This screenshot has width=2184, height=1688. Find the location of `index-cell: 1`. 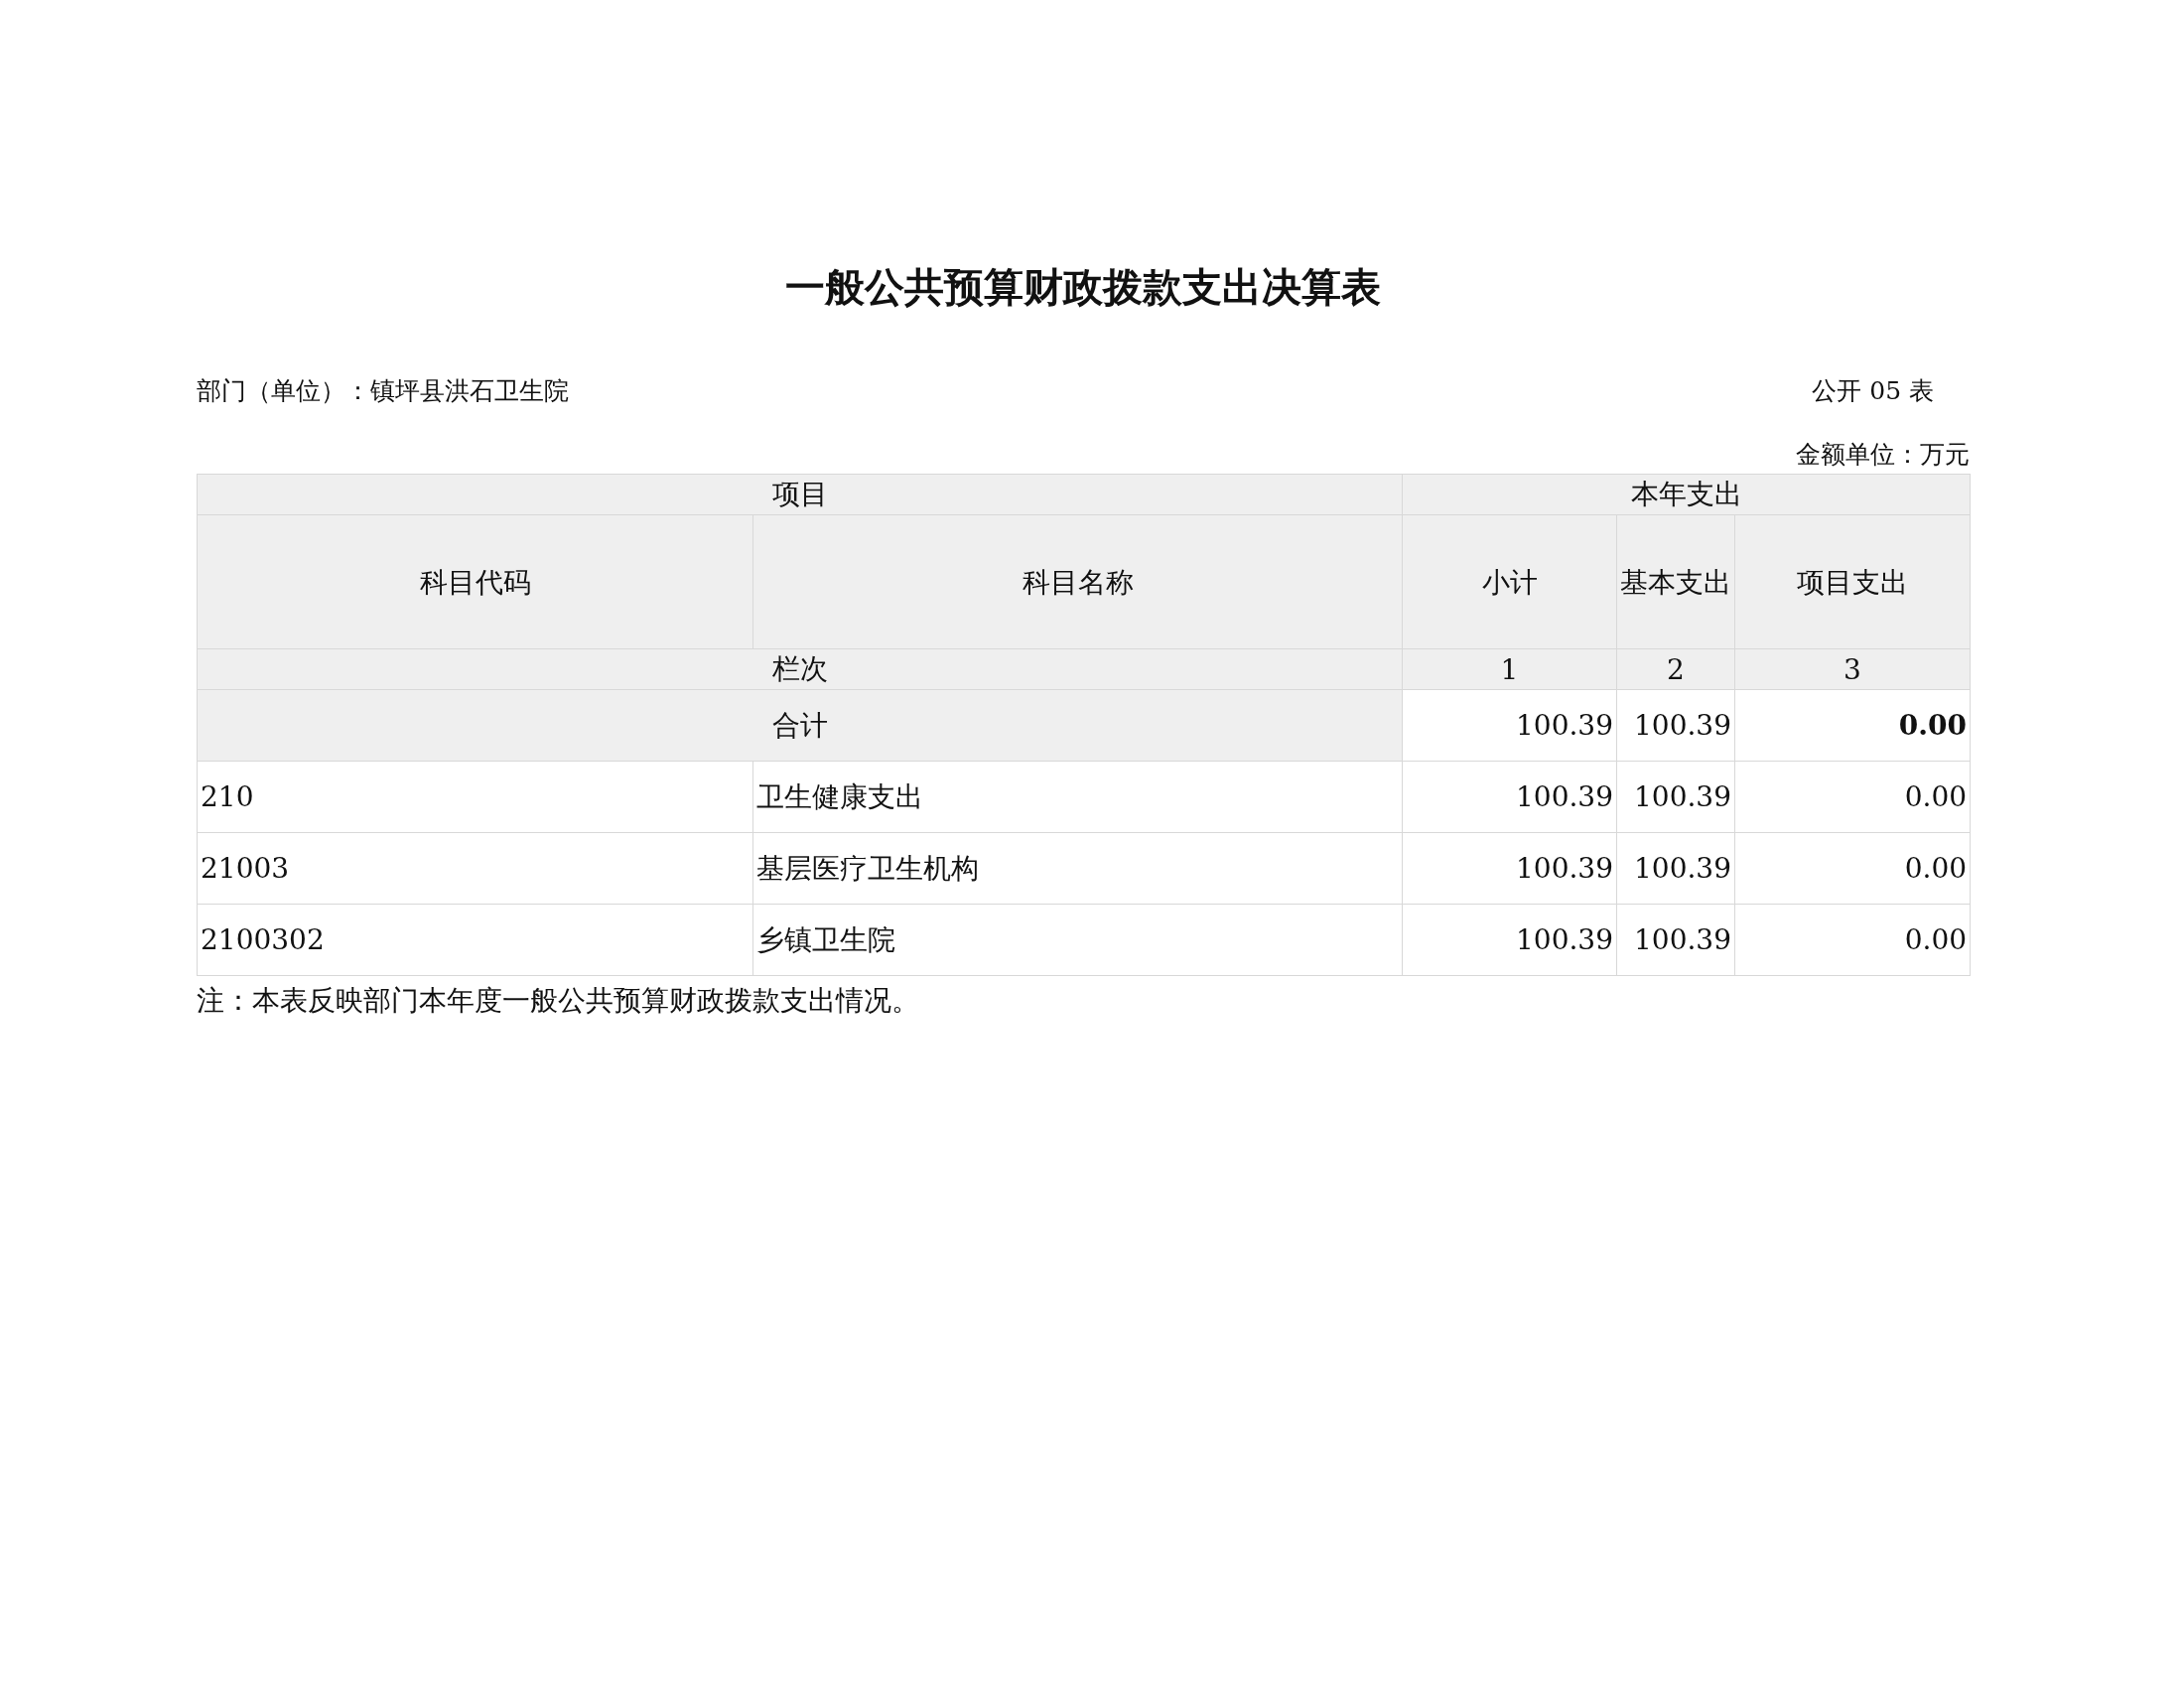

index-cell: 1 is located at coordinates (1509, 669).